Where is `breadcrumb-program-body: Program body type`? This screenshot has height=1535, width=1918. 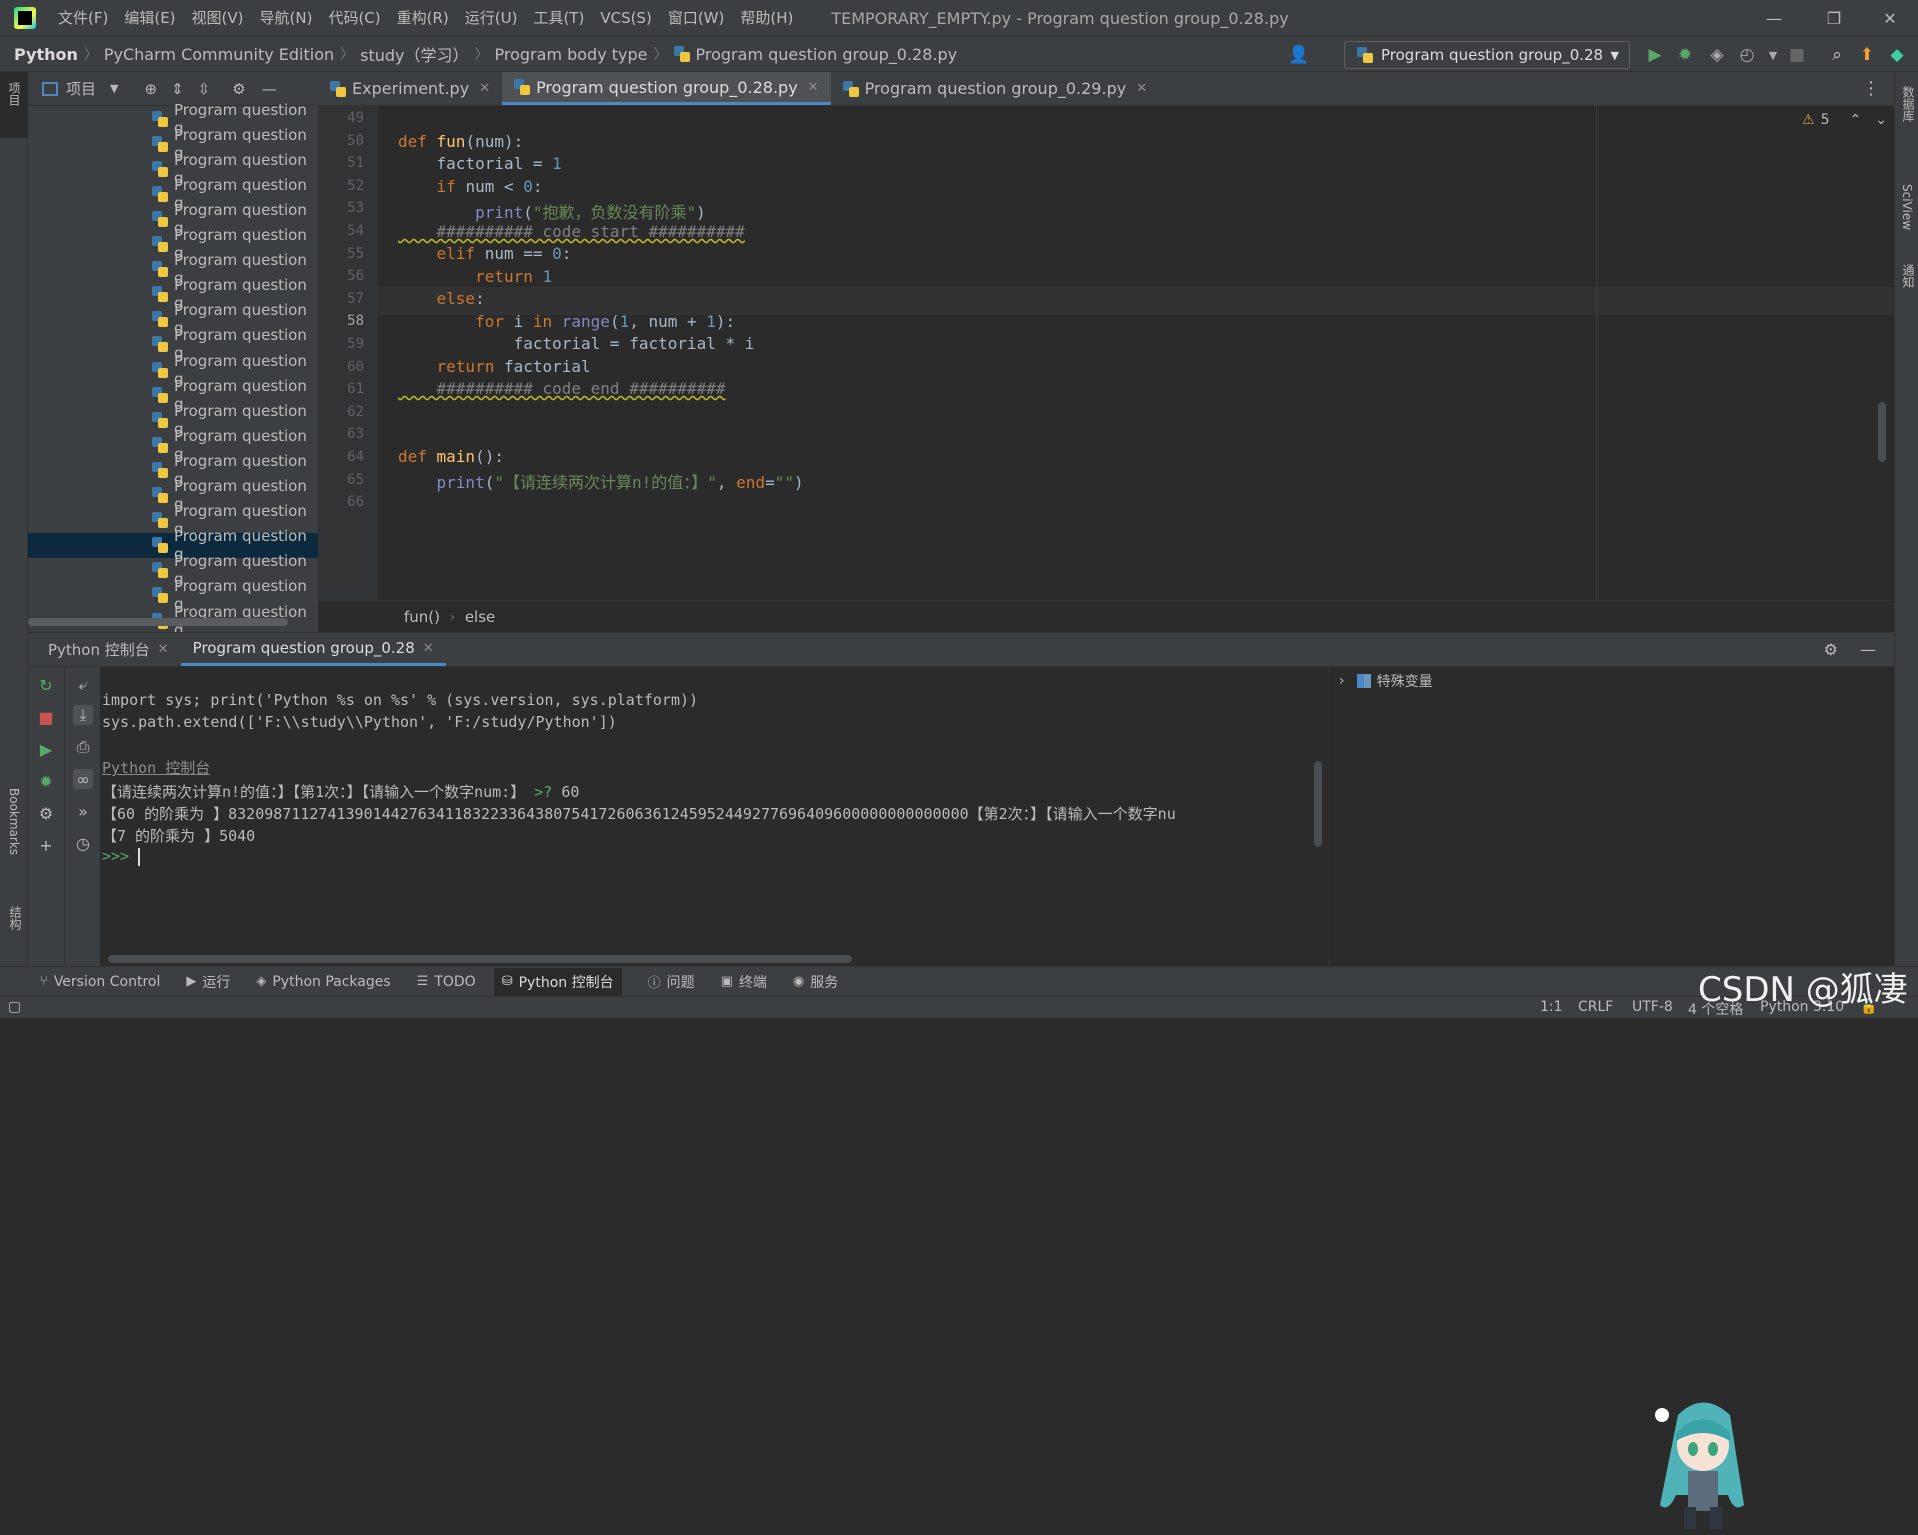
breadcrumb-program-body: Program body type is located at coordinates (571, 54).